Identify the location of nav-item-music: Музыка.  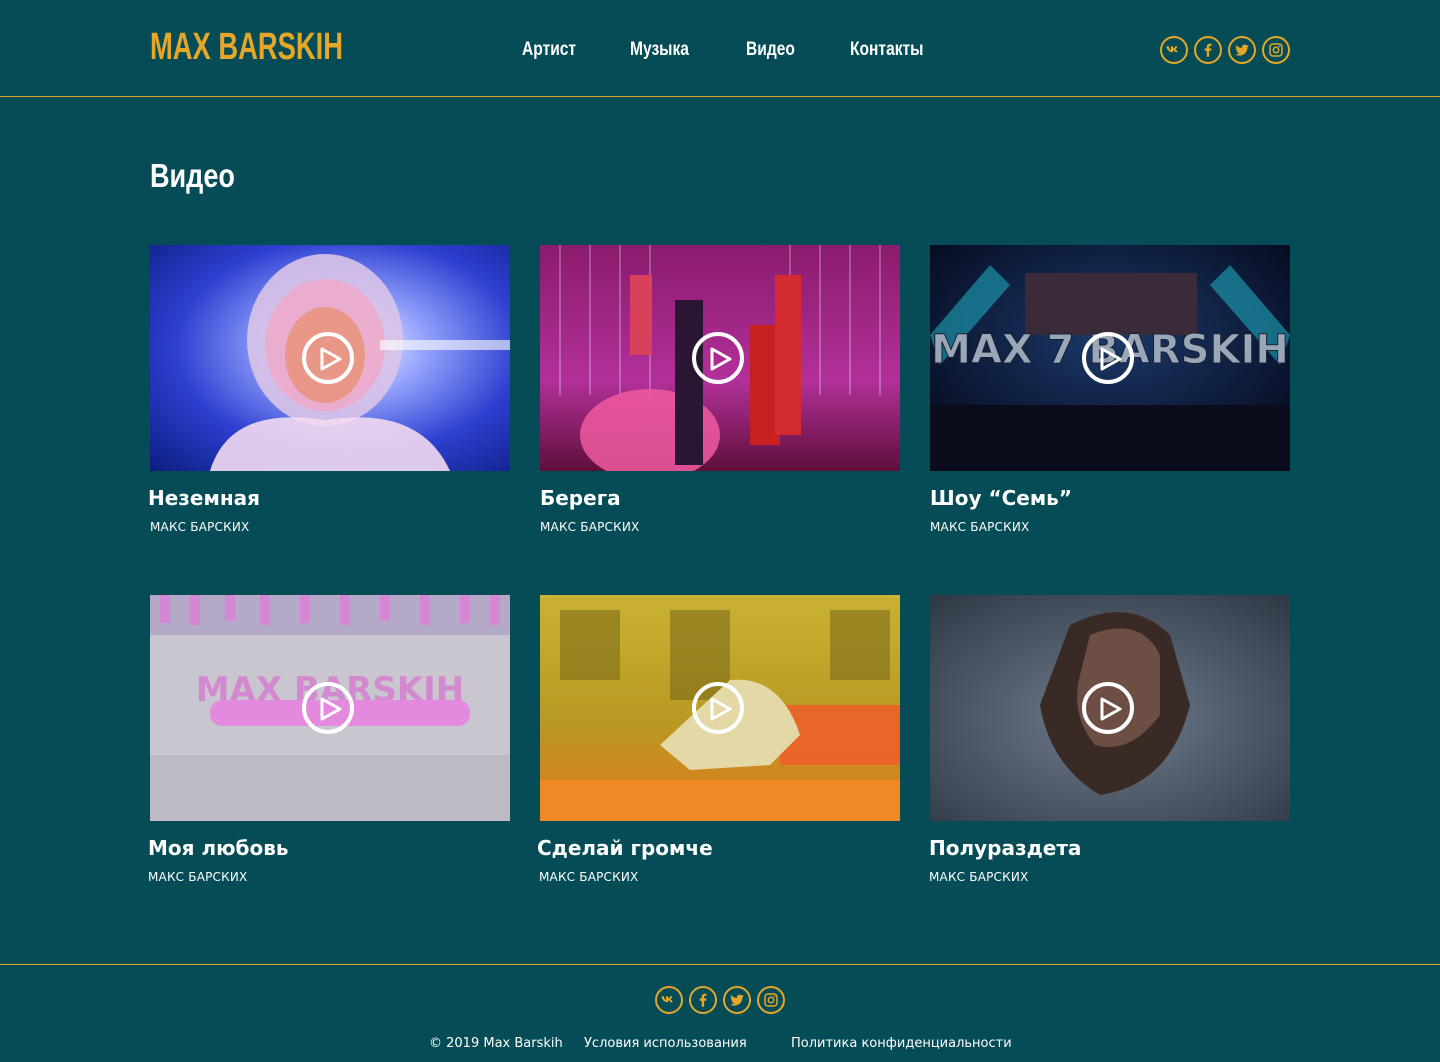
(659, 50).